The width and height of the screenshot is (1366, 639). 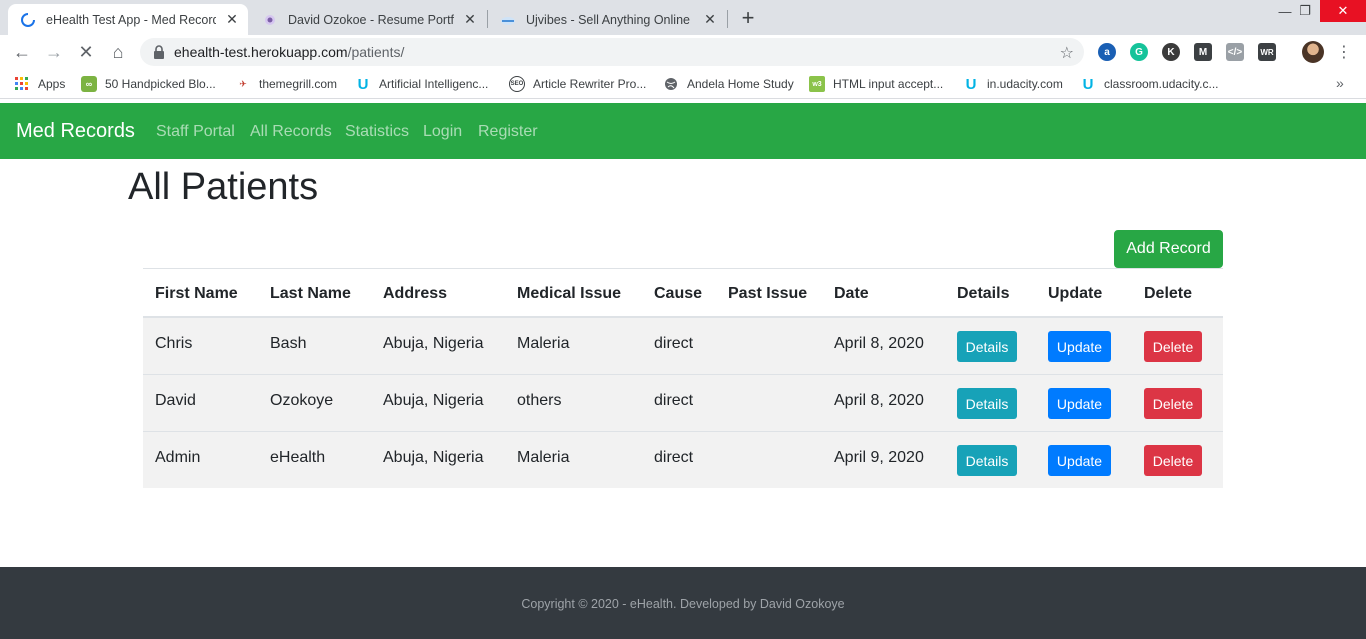 What do you see at coordinates (728, 84) in the screenshot?
I see `bookmark-andela: Andela Home Study` at bounding box center [728, 84].